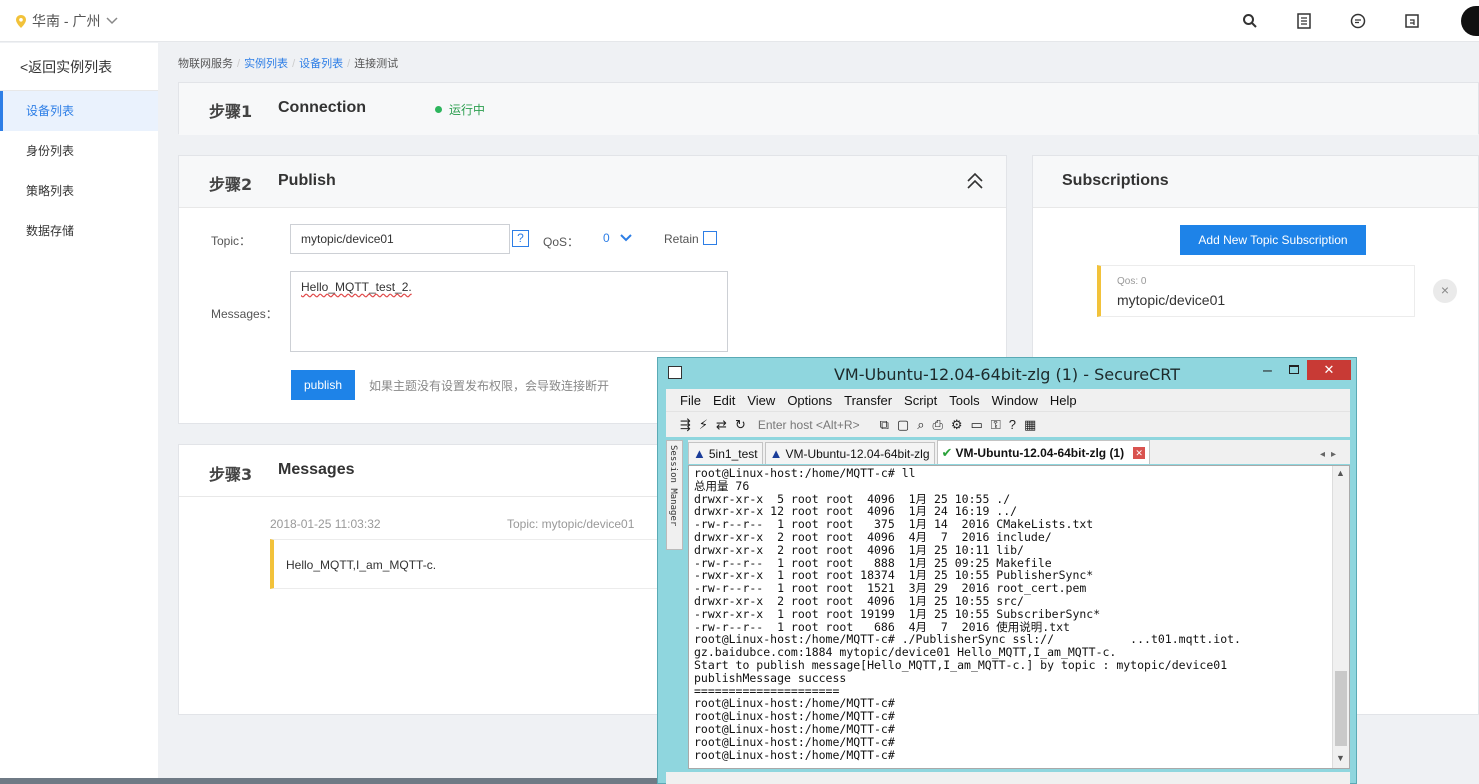 The height and width of the screenshot is (784, 1479). Describe the element at coordinates (79, 231) in the screenshot. I see `sidebar-item-storage: 数据存储` at that location.